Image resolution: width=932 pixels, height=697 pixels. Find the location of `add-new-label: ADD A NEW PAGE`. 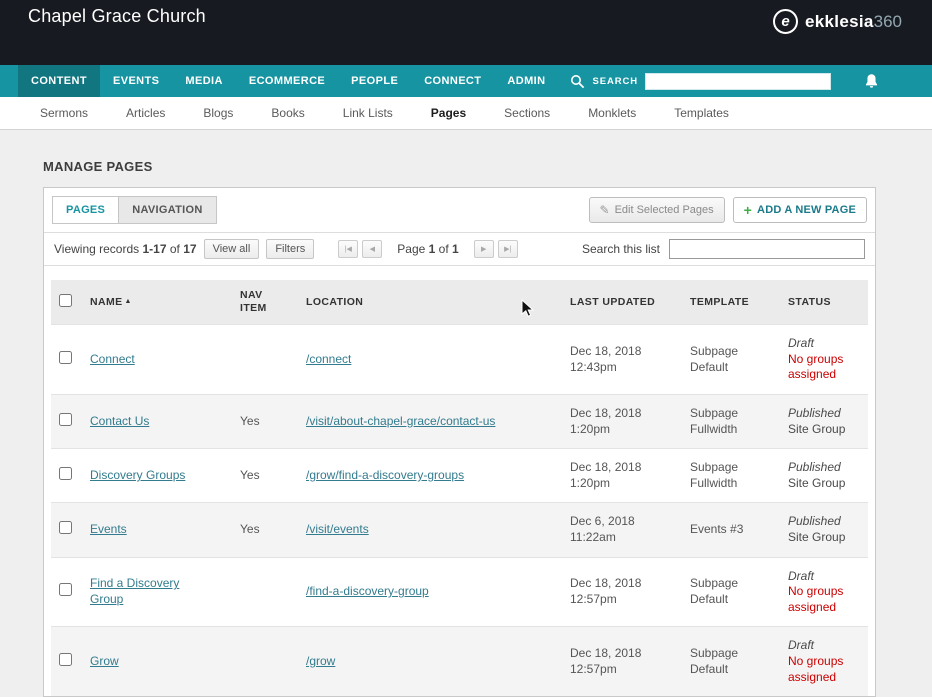

add-new-label: ADD A NEW PAGE is located at coordinates (806, 210).